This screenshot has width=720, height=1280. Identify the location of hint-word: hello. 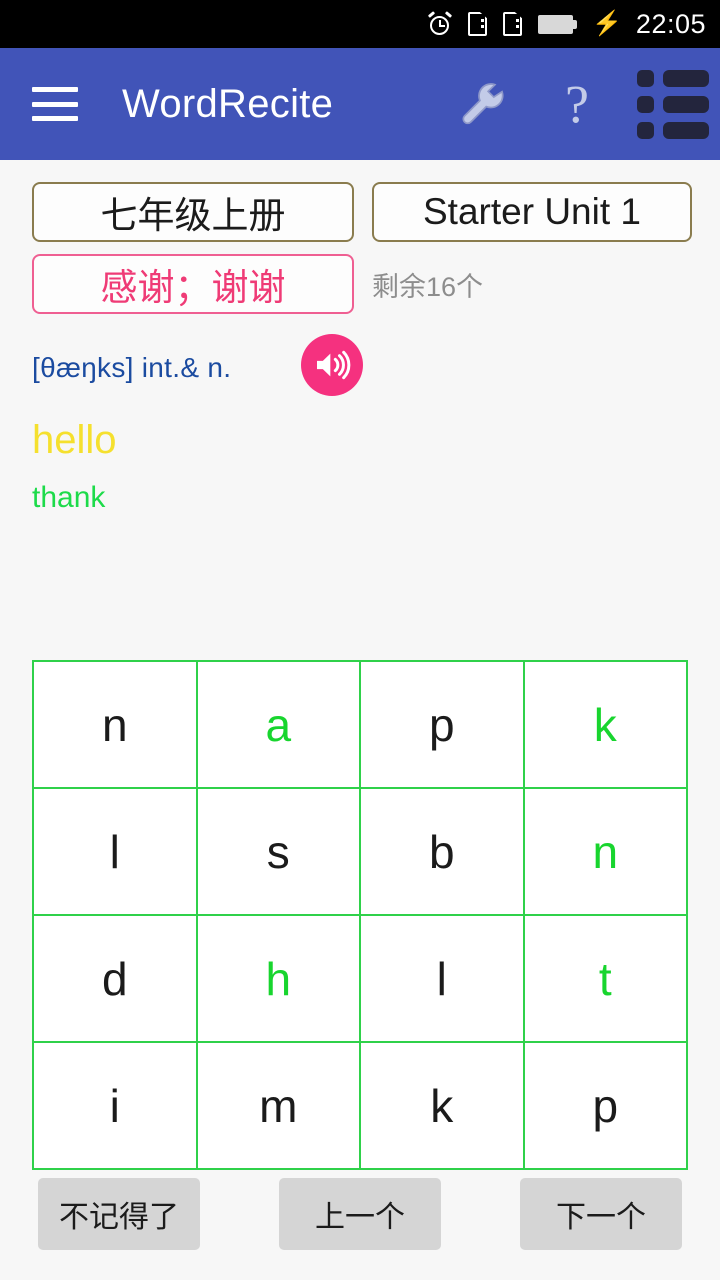
(74, 440).